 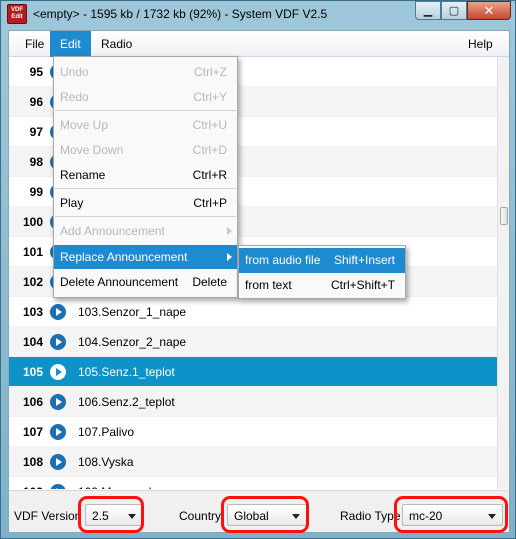 I want to click on vdf-version-value: 2.5, so click(x=100, y=516).